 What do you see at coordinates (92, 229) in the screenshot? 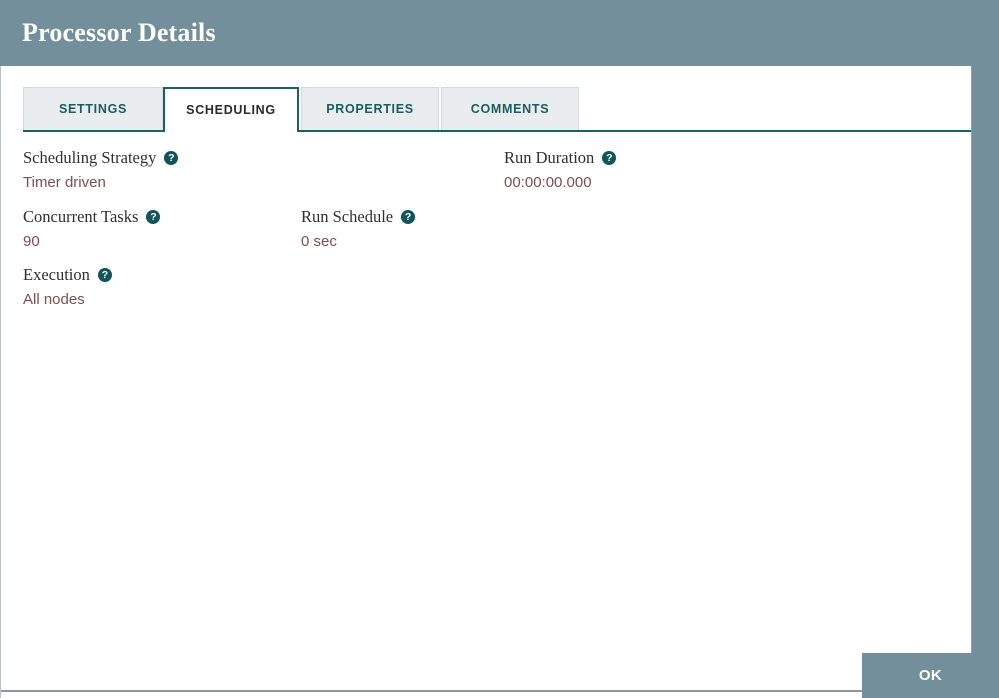
I see `field-concurrent-tasks: Concurrent Tasks? 90` at bounding box center [92, 229].